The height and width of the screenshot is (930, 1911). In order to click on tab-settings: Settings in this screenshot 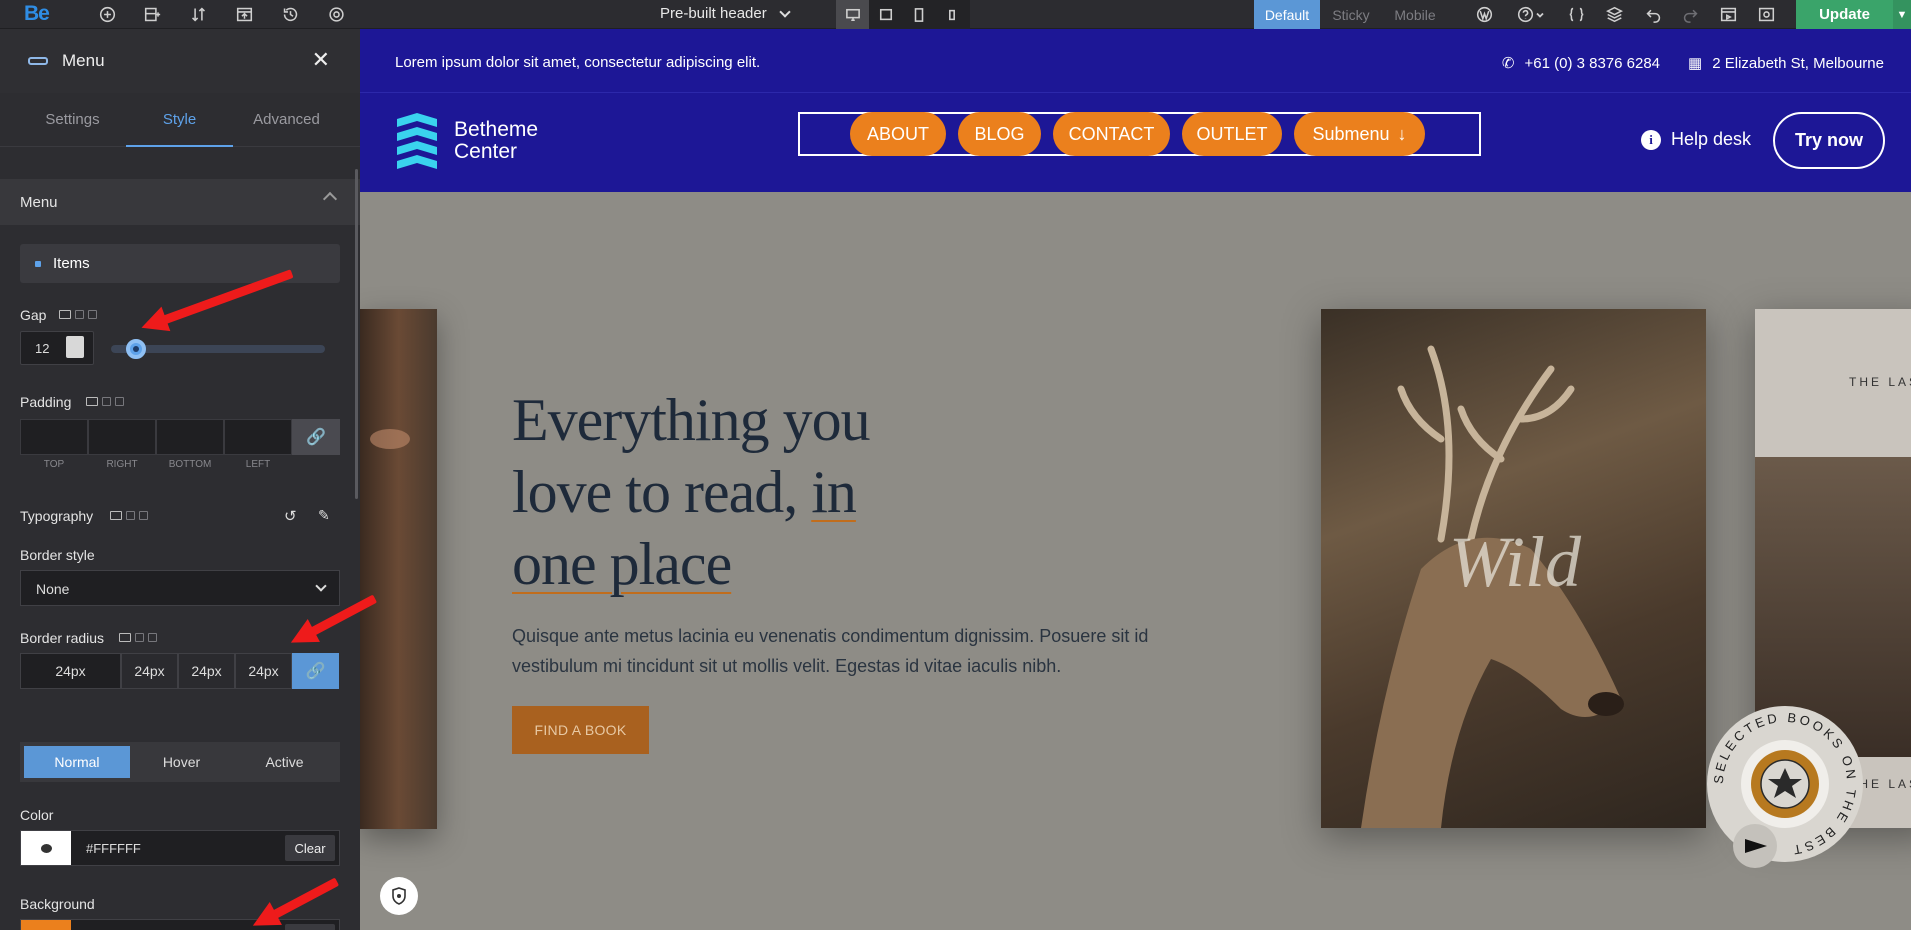, I will do `click(72, 120)`.